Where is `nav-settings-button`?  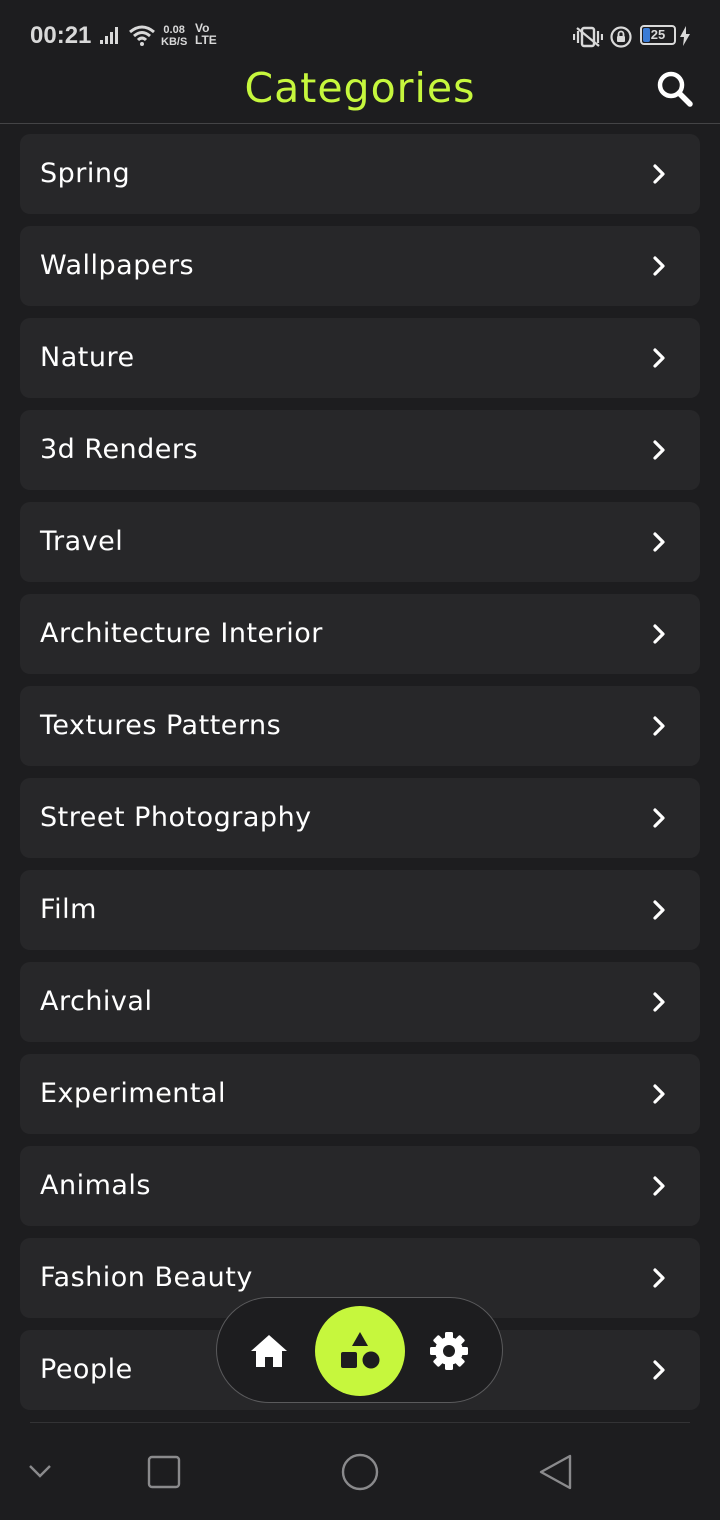 nav-settings-button is located at coordinates (449, 1353).